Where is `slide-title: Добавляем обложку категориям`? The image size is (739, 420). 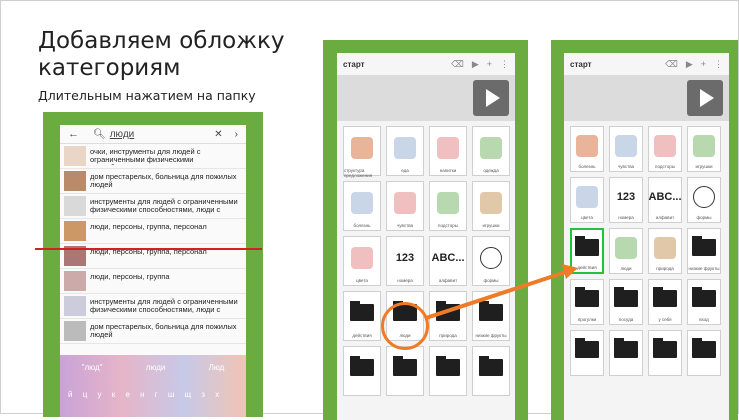 slide-title: Добавляем обложку категориям is located at coordinates (161, 54).